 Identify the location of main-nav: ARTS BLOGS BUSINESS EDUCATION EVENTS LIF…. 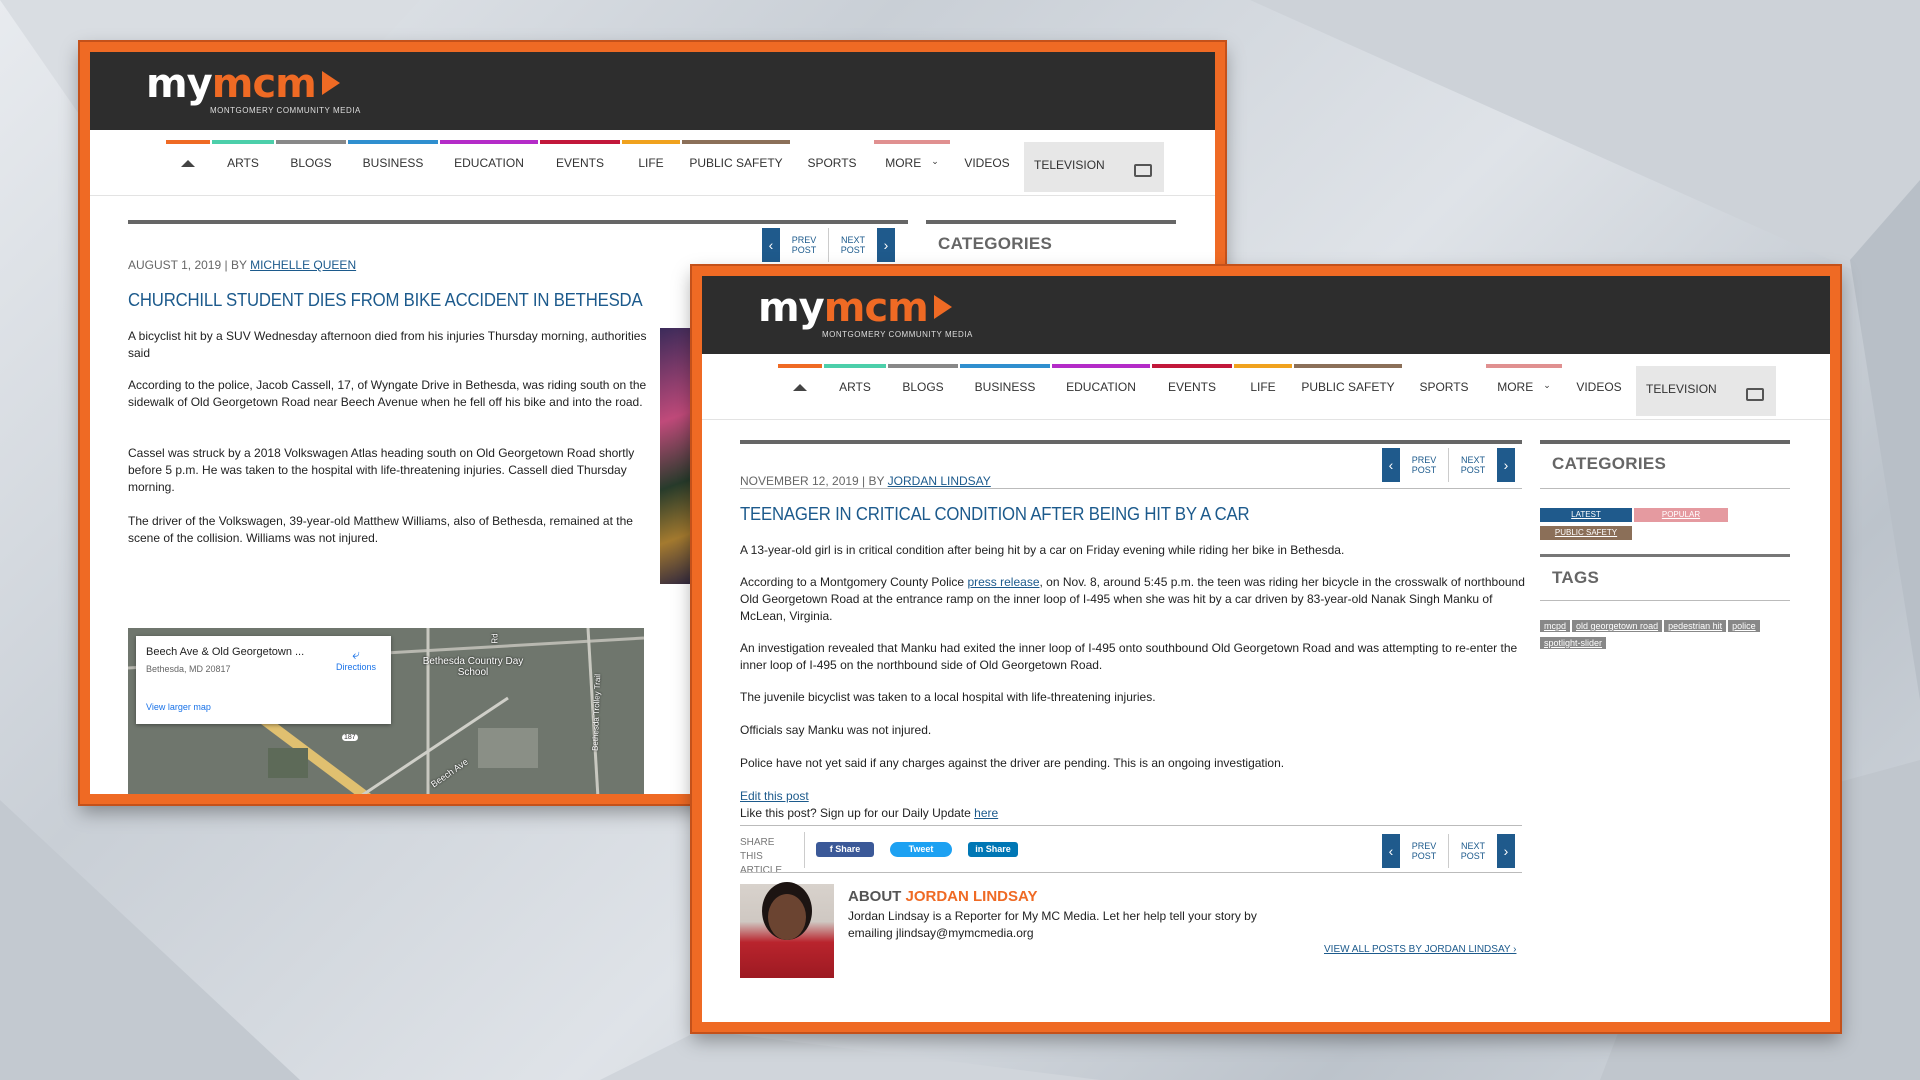
(652, 163).